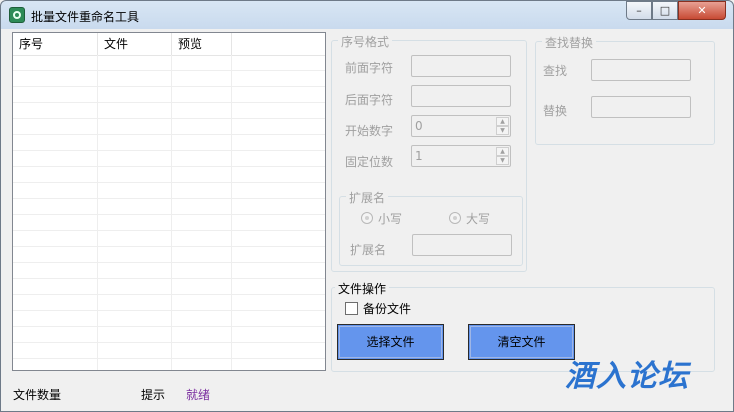  Describe the element at coordinates (362, 288) in the screenshot. I see `file-operations-title: 文件操作` at that location.